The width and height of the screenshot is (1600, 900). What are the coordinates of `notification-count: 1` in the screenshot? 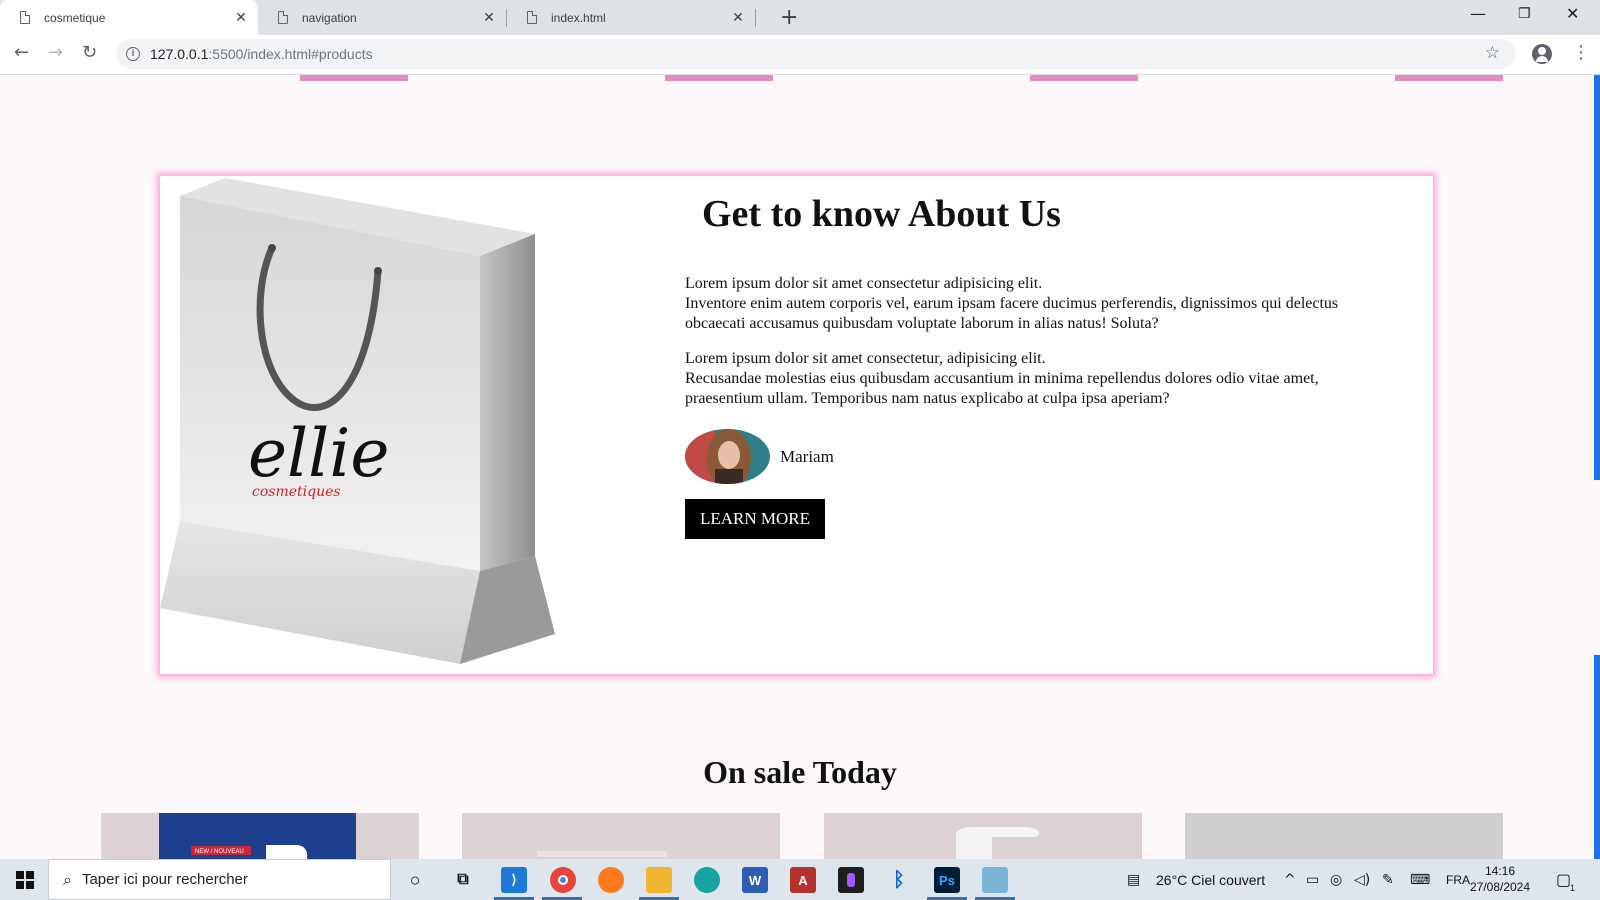 It's located at (1573, 888).